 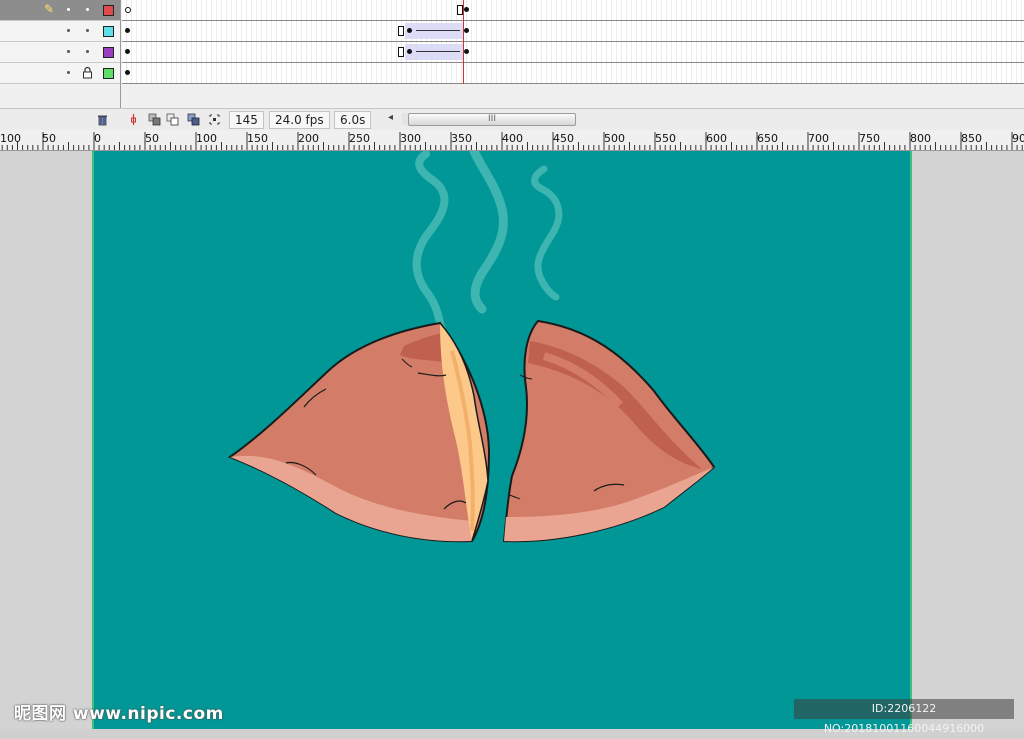 I want to click on ruler-label: 800, so click(x=920, y=138).